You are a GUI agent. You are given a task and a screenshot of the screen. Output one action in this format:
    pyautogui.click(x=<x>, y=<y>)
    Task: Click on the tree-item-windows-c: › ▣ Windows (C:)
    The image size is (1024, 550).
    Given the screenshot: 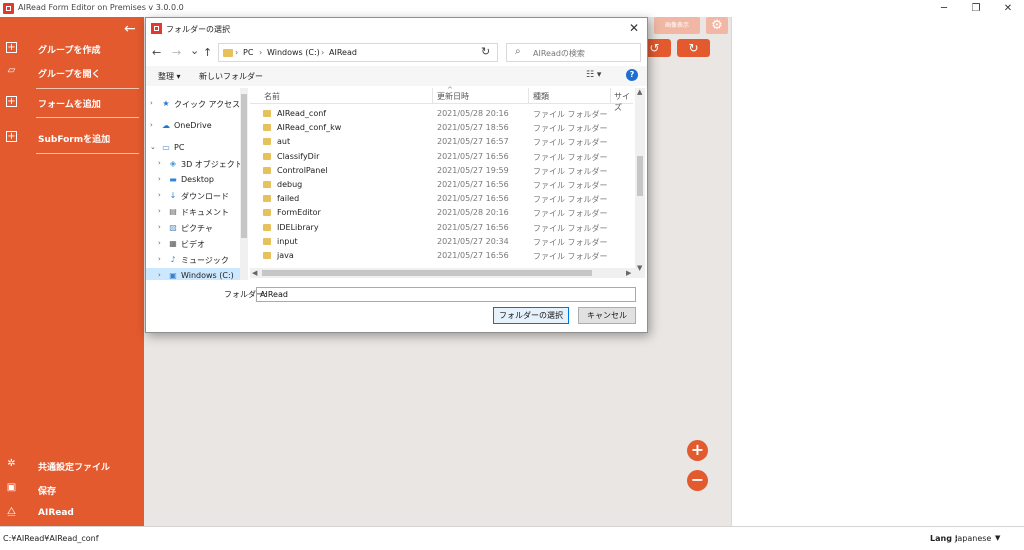 What is the action you would take?
    pyautogui.click(x=193, y=274)
    